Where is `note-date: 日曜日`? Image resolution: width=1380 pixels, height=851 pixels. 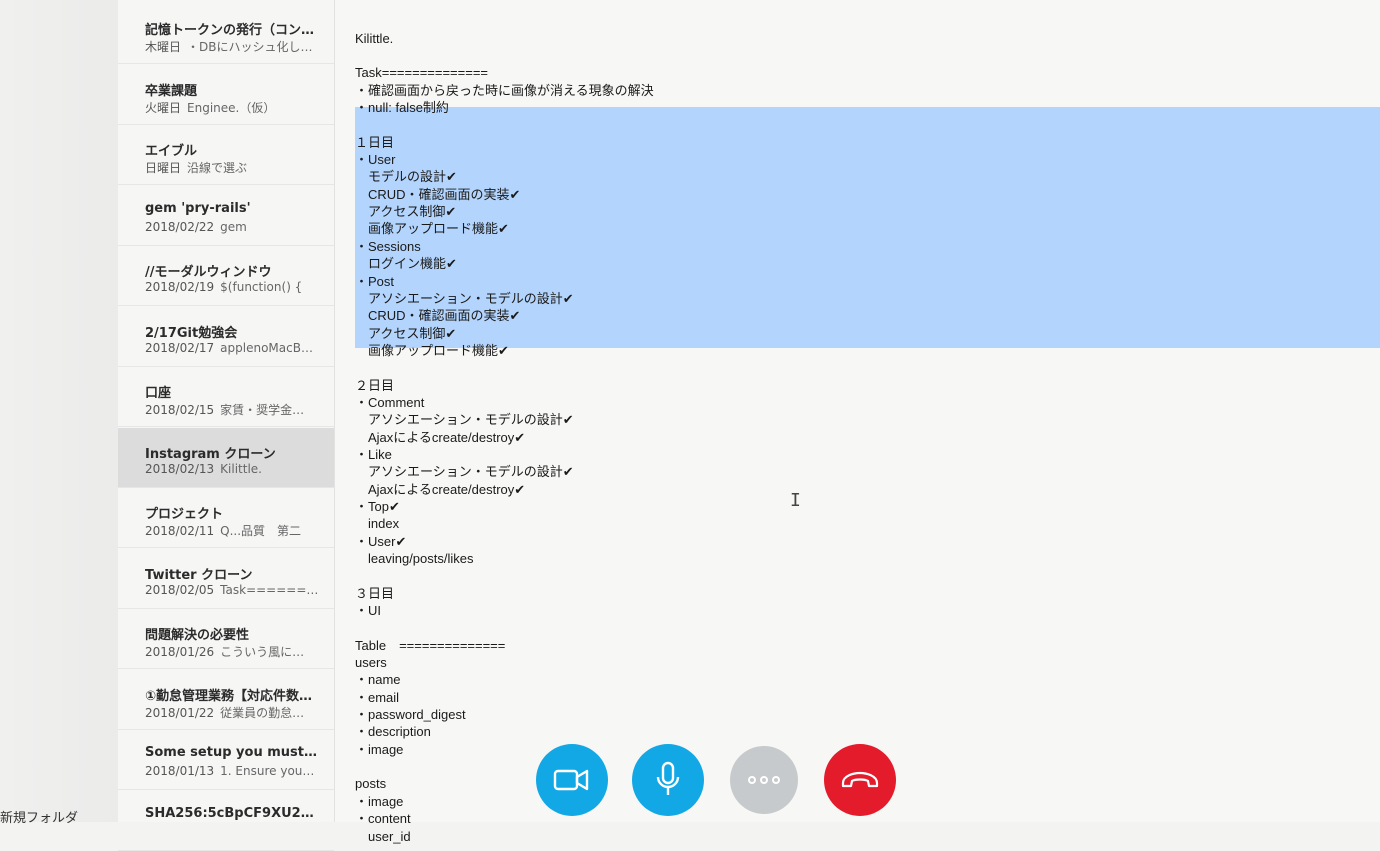 note-date: 日曜日 is located at coordinates (163, 168).